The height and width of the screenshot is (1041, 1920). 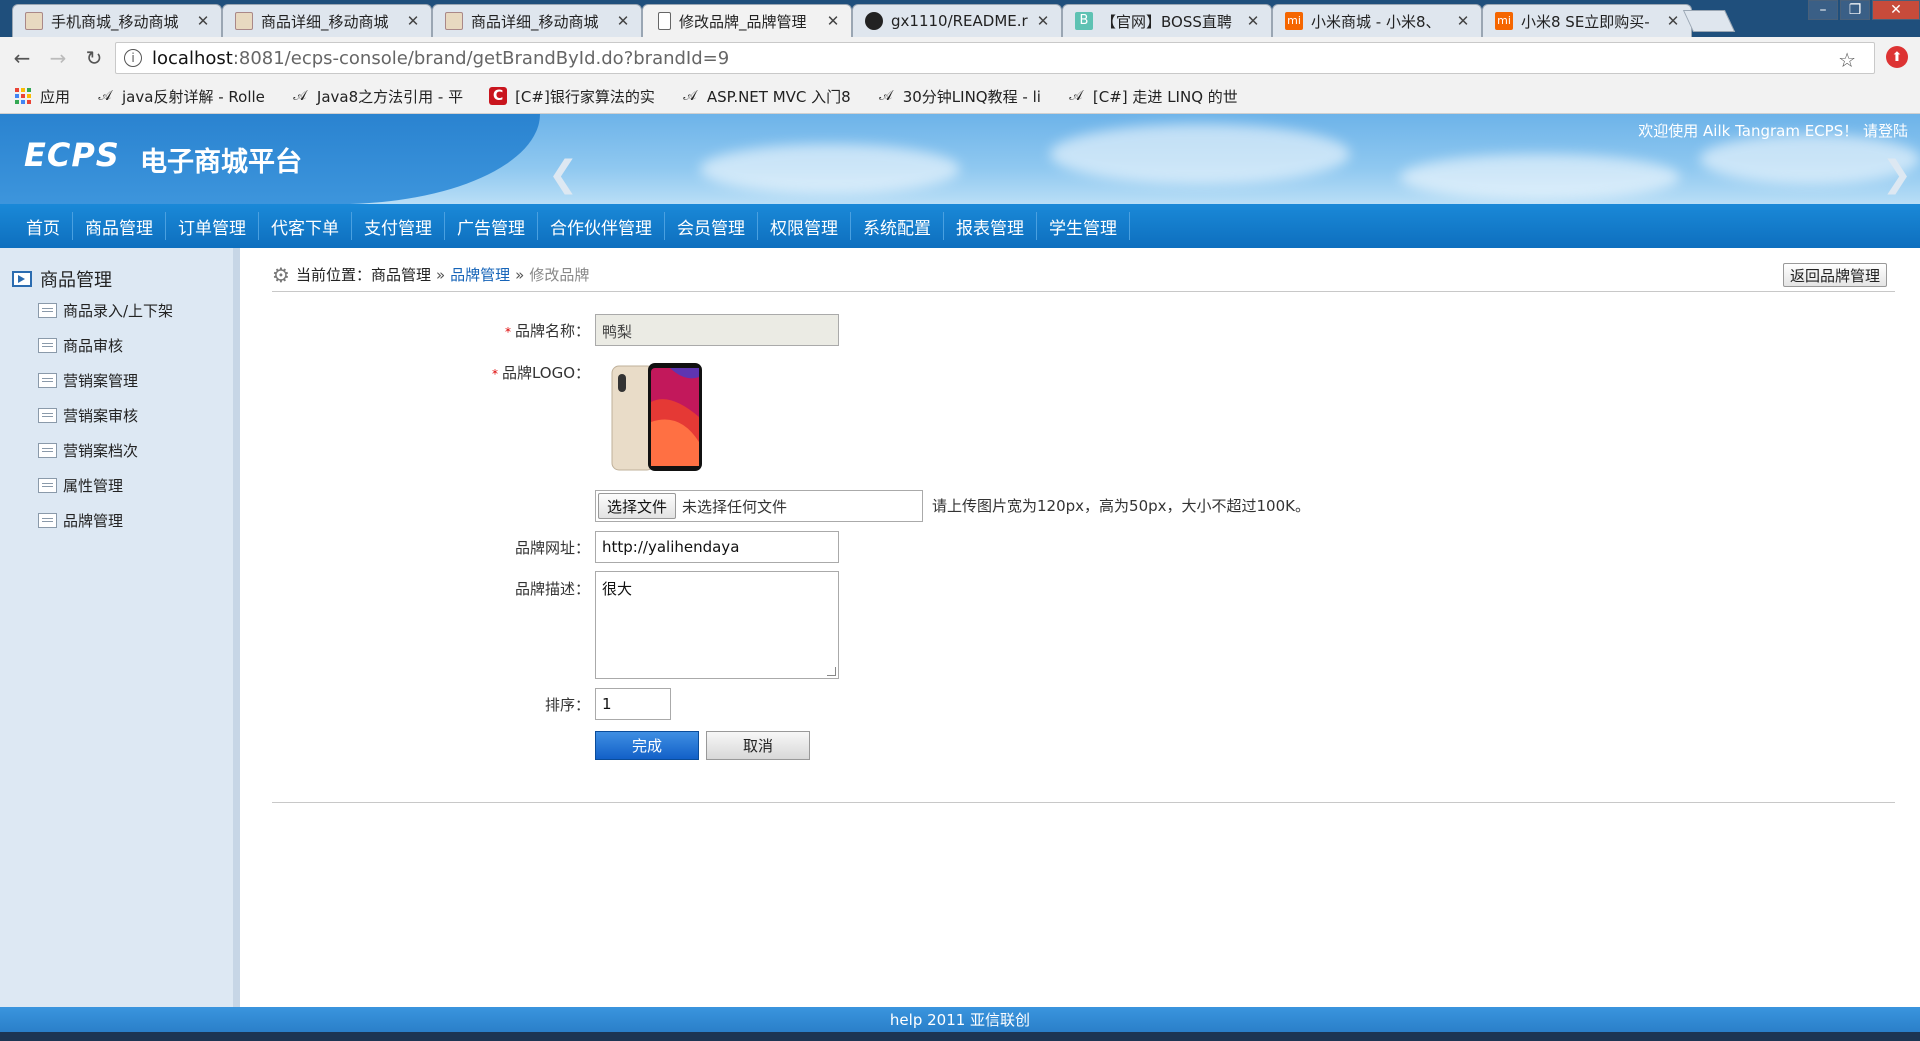 I want to click on browser-tab-title: 小米商城 - 小米8、, so click(x=1376, y=21).